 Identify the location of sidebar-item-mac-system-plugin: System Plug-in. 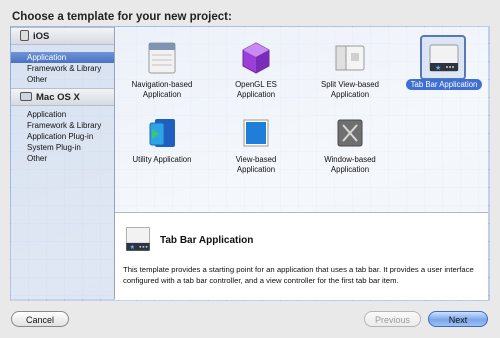
(62, 147).